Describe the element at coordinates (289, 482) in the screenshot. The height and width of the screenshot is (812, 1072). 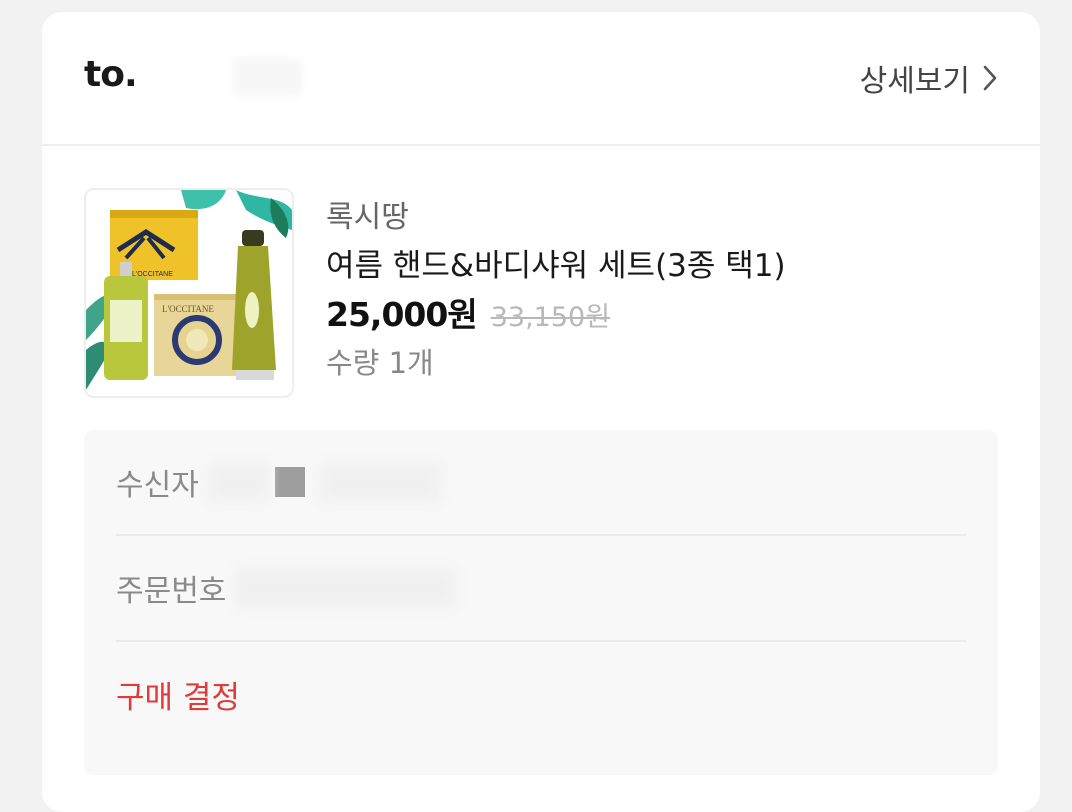
I see `recipient-mask-square` at that location.